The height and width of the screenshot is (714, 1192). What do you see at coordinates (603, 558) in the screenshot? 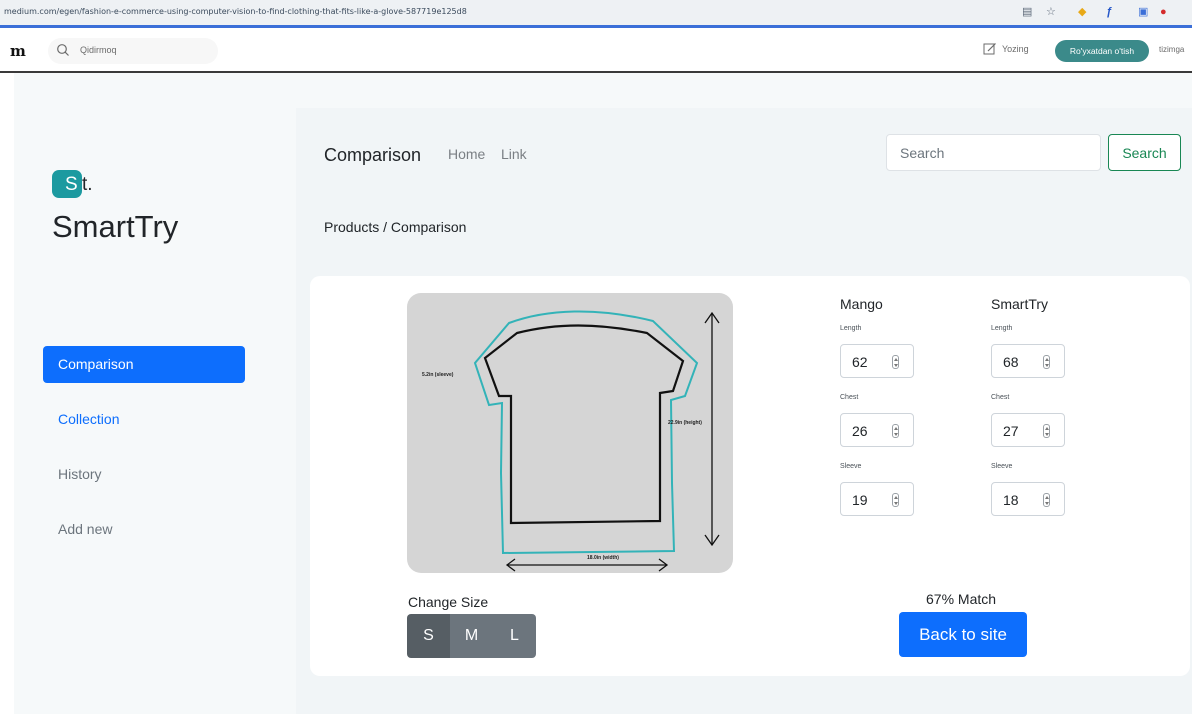
I see `width-measurement-label: 18.0in (width)` at bounding box center [603, 558].